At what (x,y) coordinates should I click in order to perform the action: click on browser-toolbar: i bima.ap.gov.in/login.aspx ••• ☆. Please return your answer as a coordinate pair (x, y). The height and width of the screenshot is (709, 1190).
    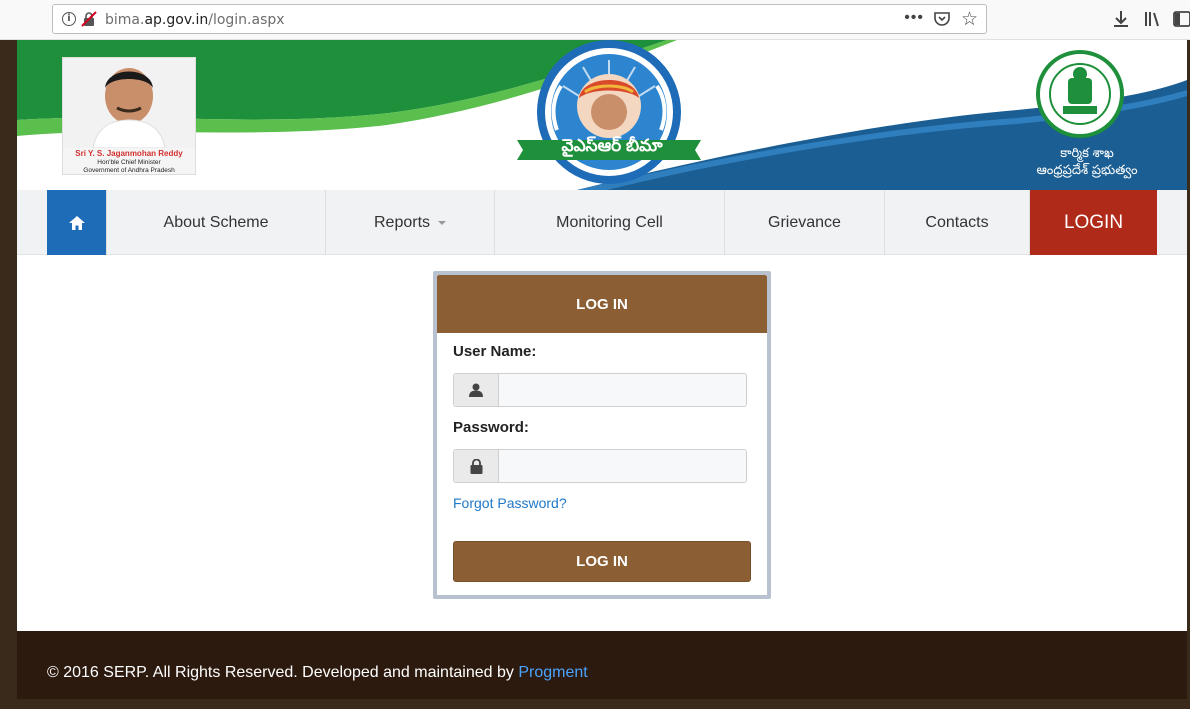
    Looking at the image, I should click on (595, 20).